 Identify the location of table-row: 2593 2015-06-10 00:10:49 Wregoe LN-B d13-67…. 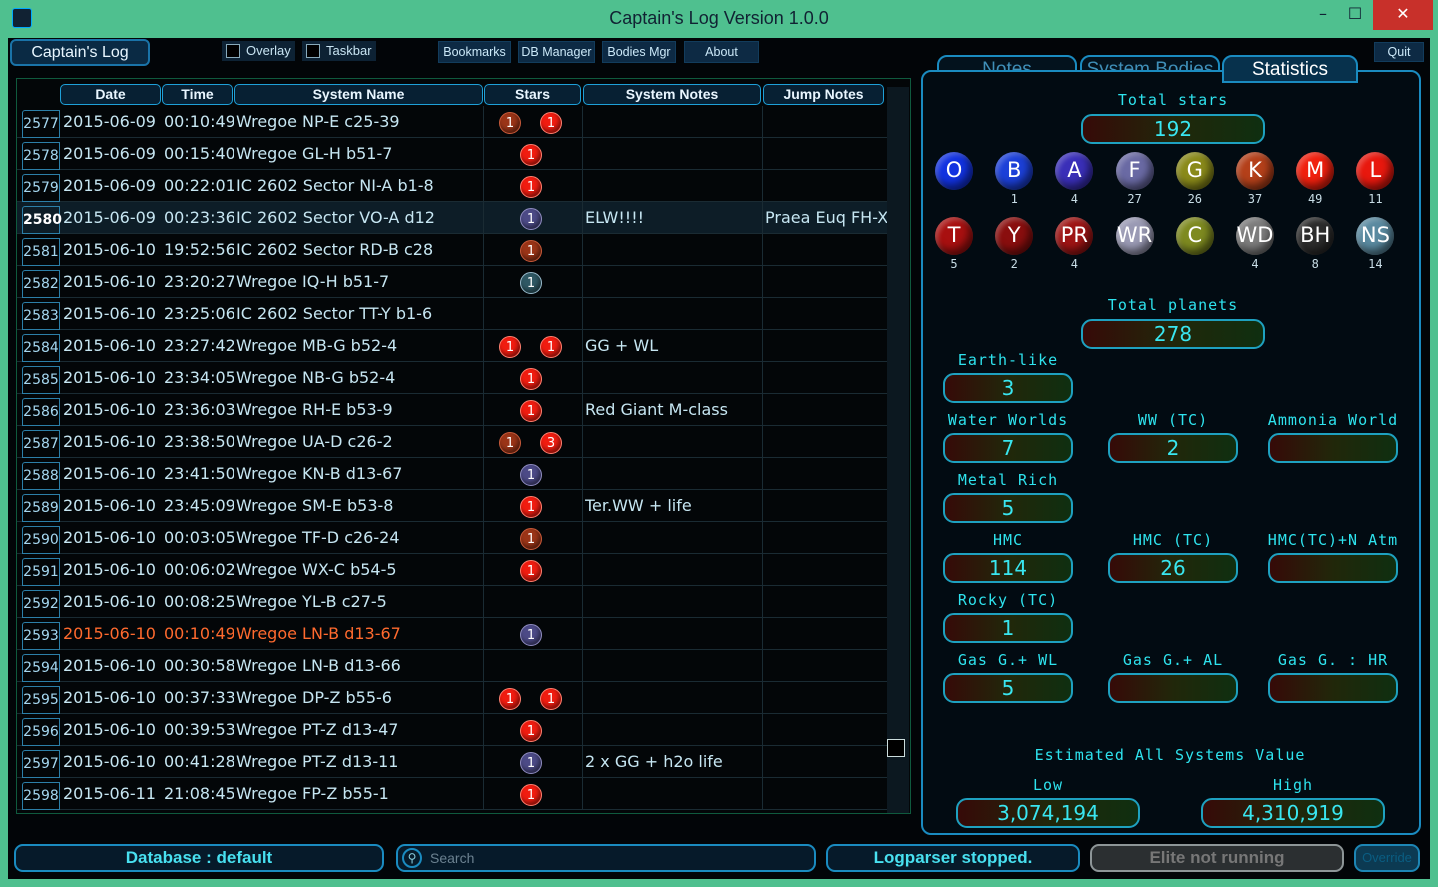
(452, 634).